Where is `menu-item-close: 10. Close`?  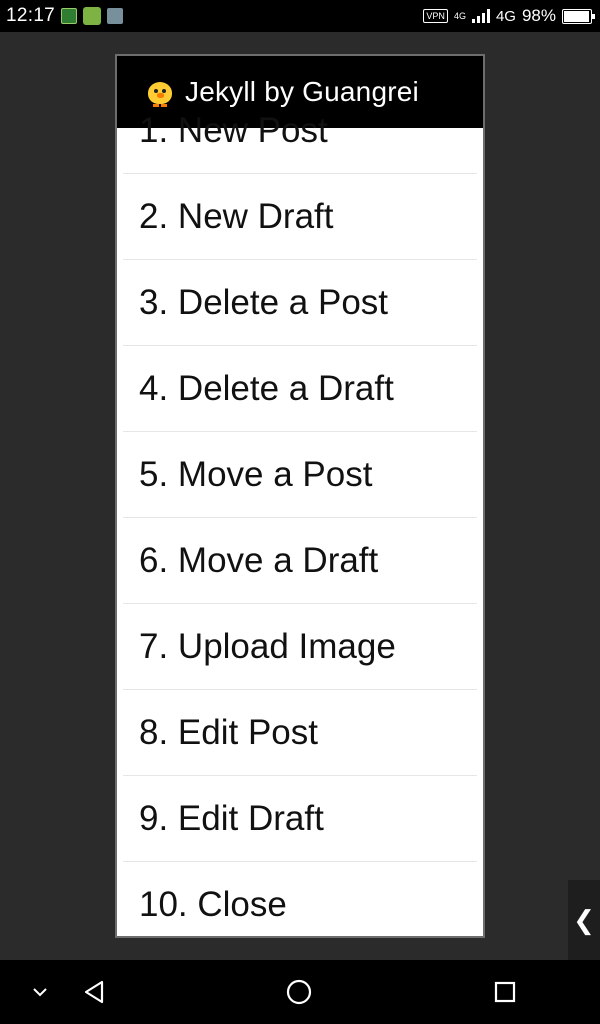
menu-item-close: 10. Close is located at coordinates (300, 899).